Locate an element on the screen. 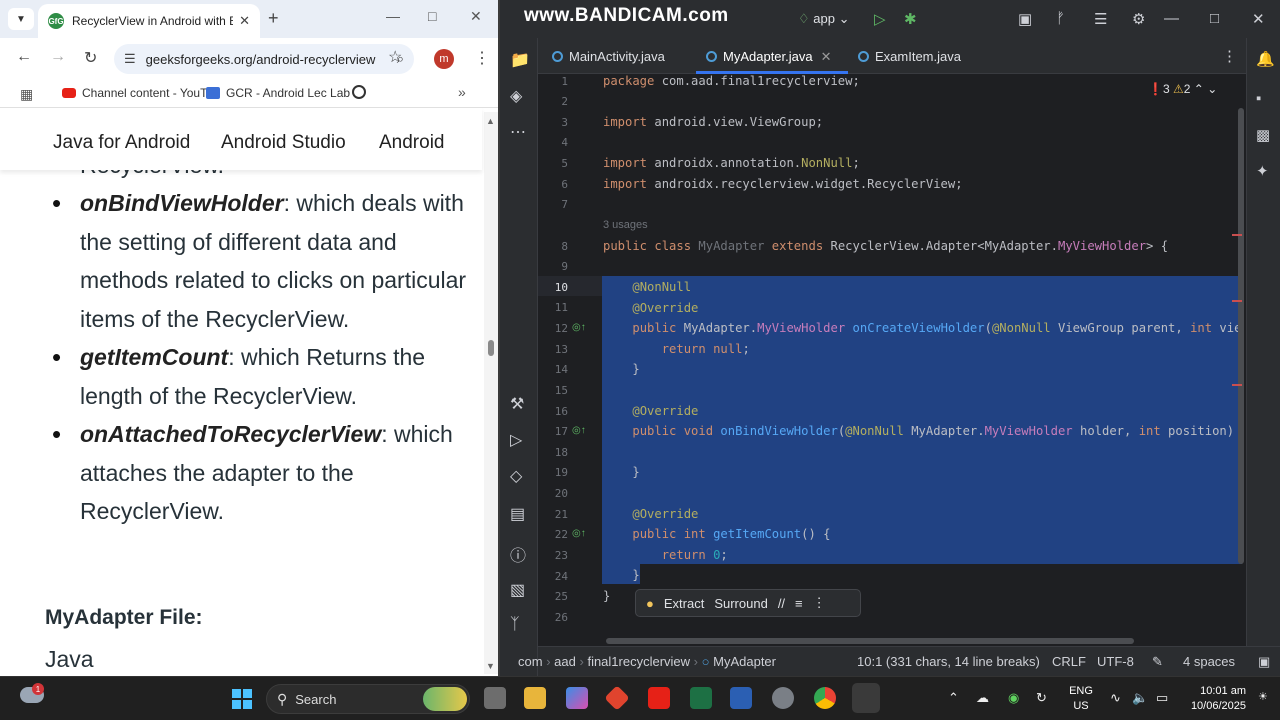 Image resolution: width=1280 pixels, height=720 pixels. bookmark-youtube-studio: Channel content - YouTube Studio is located at coordinates (136, 93).